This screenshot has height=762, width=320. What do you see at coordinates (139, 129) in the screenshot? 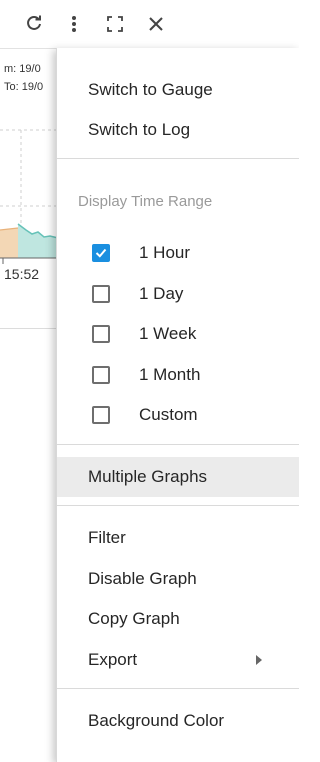
I see `switch-to-log-label: Switch to Log` at bounding box center [139, 129].